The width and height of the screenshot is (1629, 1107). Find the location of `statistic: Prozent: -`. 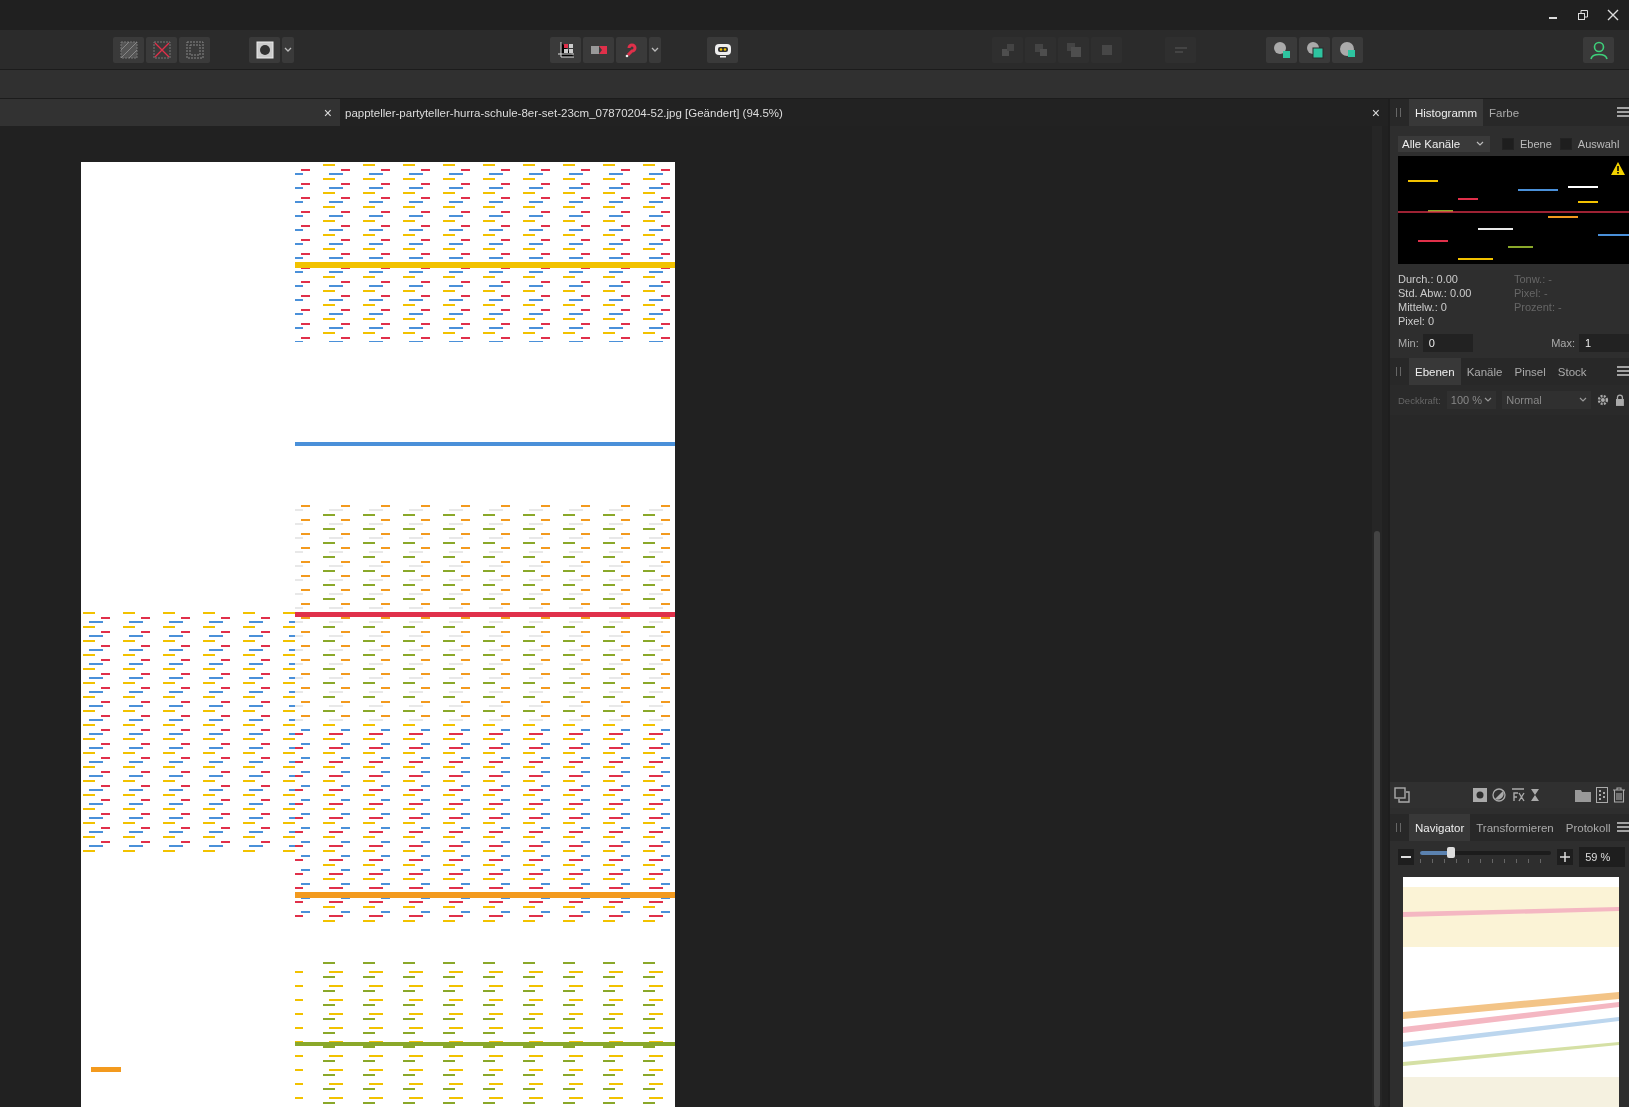

statistic: Prozent: - is located at coordinates (1538, 307).